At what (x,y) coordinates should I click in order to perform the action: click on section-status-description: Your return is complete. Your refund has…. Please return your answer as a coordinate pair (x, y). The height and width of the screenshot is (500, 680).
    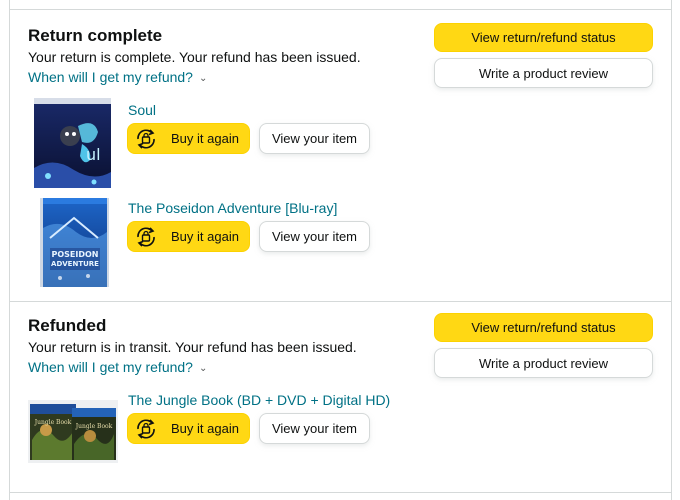
    Looking at the image, I should click on (194, 57).